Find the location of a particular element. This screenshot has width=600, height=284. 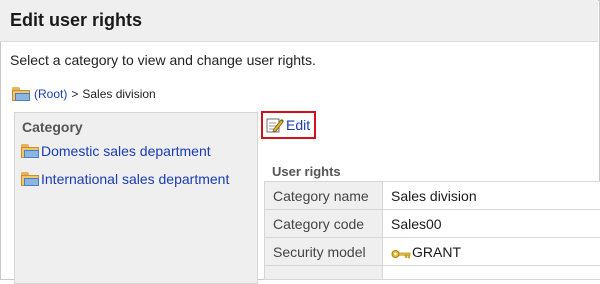

row-value: Sales division is located at coordinates (491, 196).